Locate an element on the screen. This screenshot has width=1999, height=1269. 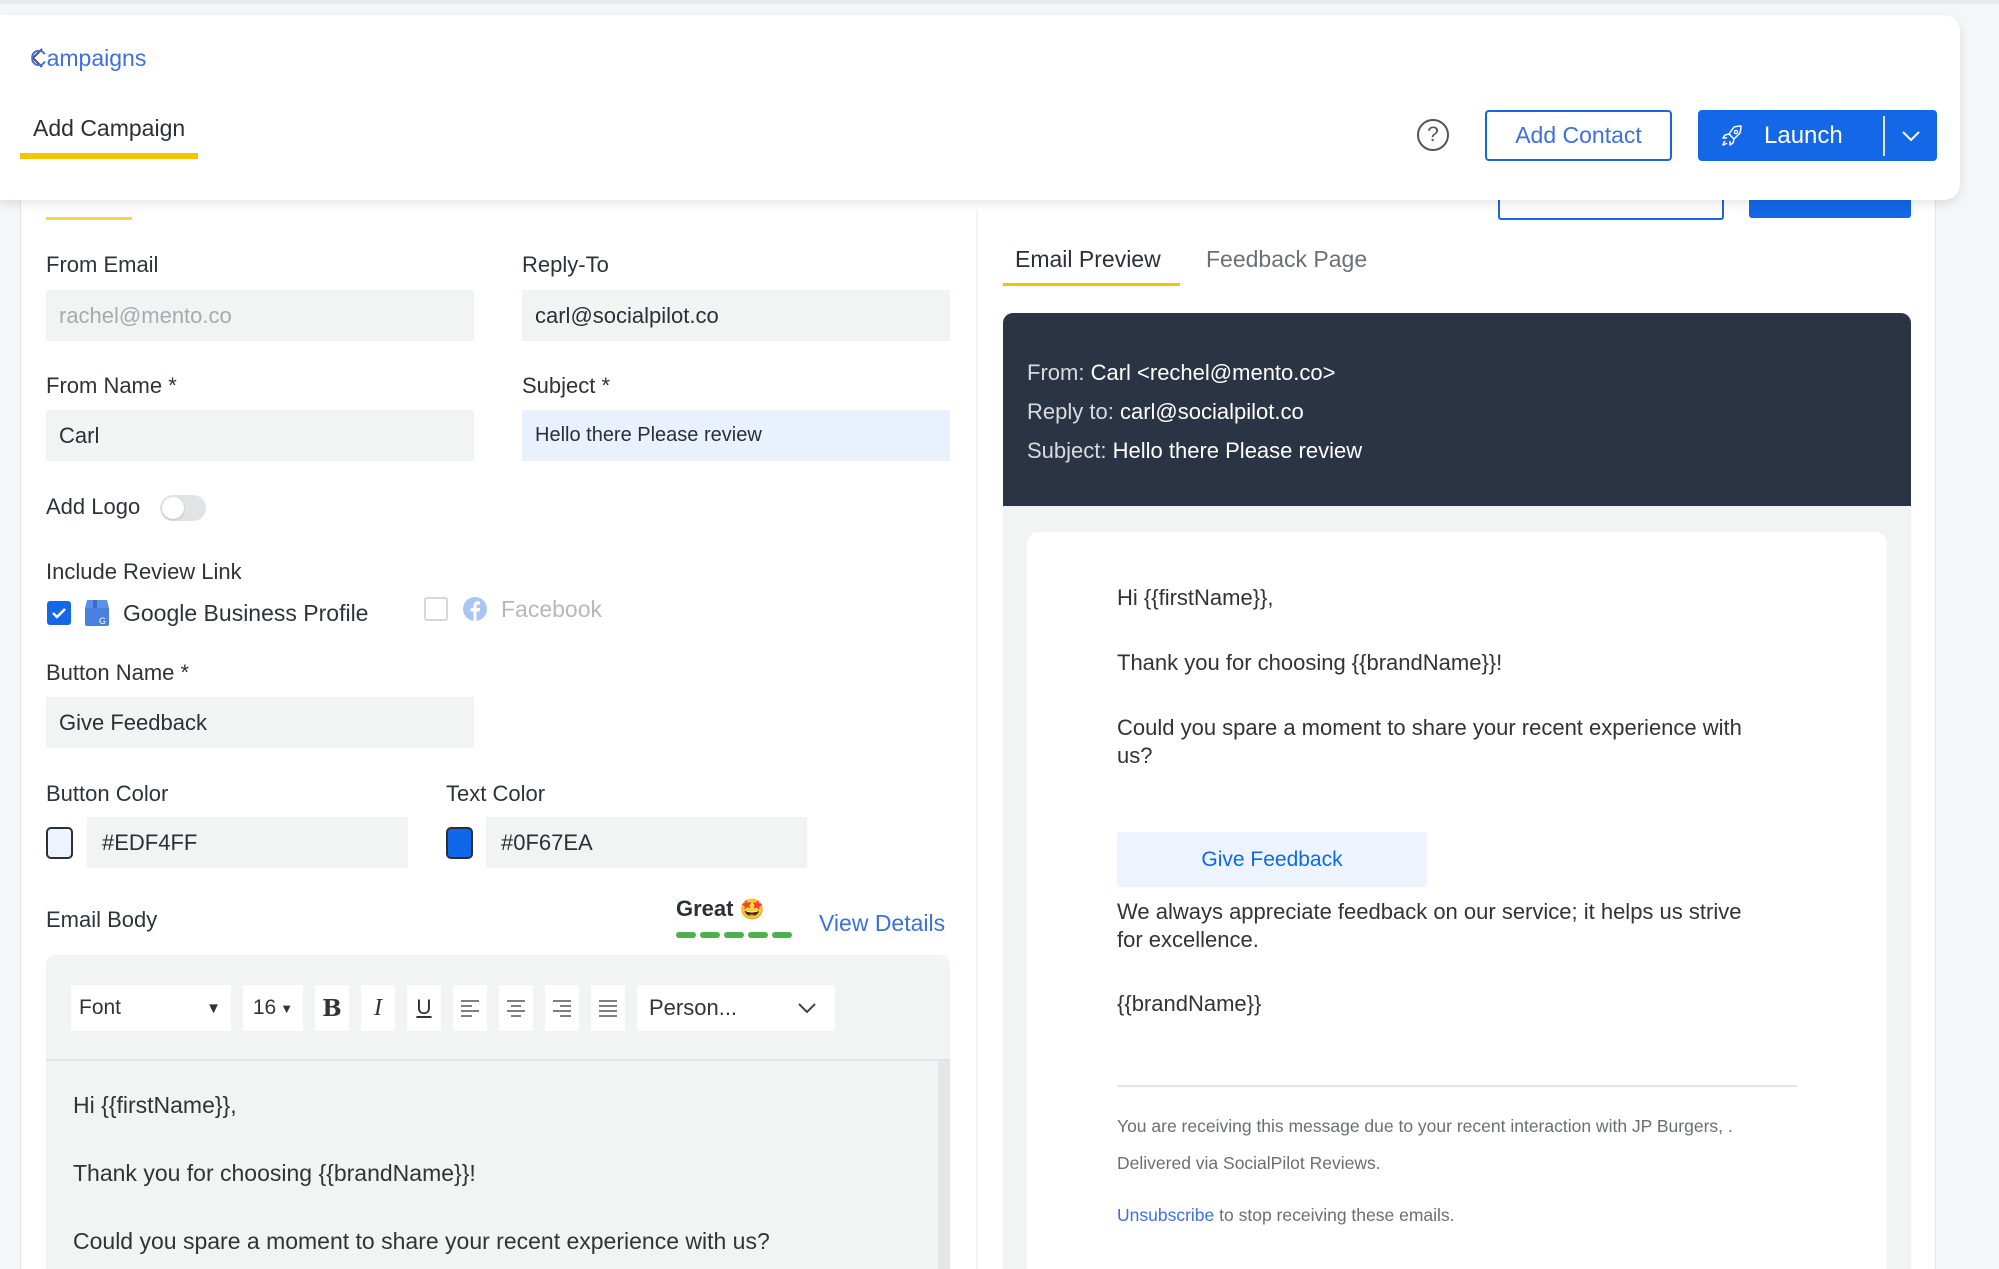
preview-signature: {{brandName}} is located at coordinates (1189, 1003).